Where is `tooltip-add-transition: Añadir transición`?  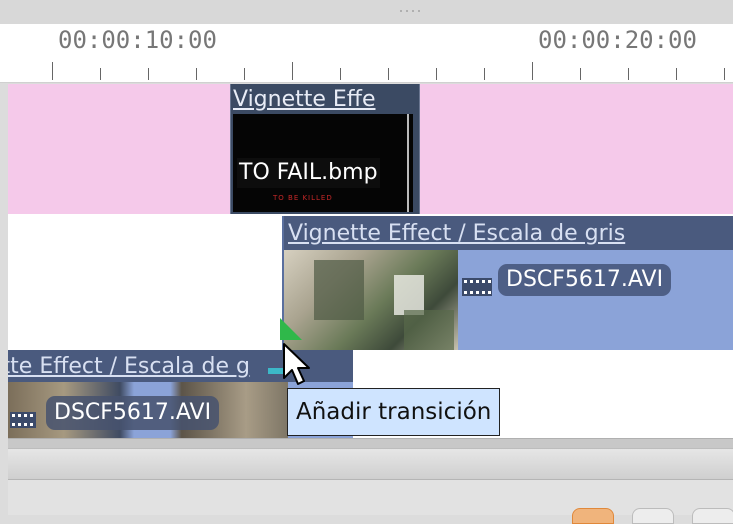 tooltip-add-transition: Añadir transición is located at coordinates (394, 412).